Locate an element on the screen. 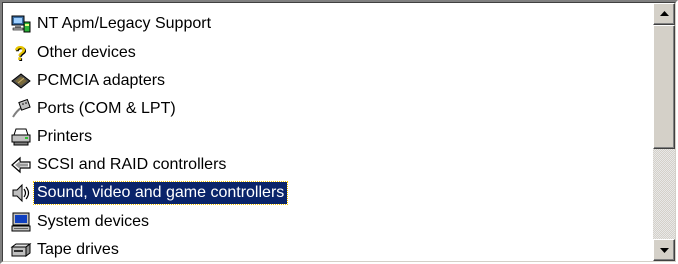  port-connector-icon is located at coordinates (21, 109).